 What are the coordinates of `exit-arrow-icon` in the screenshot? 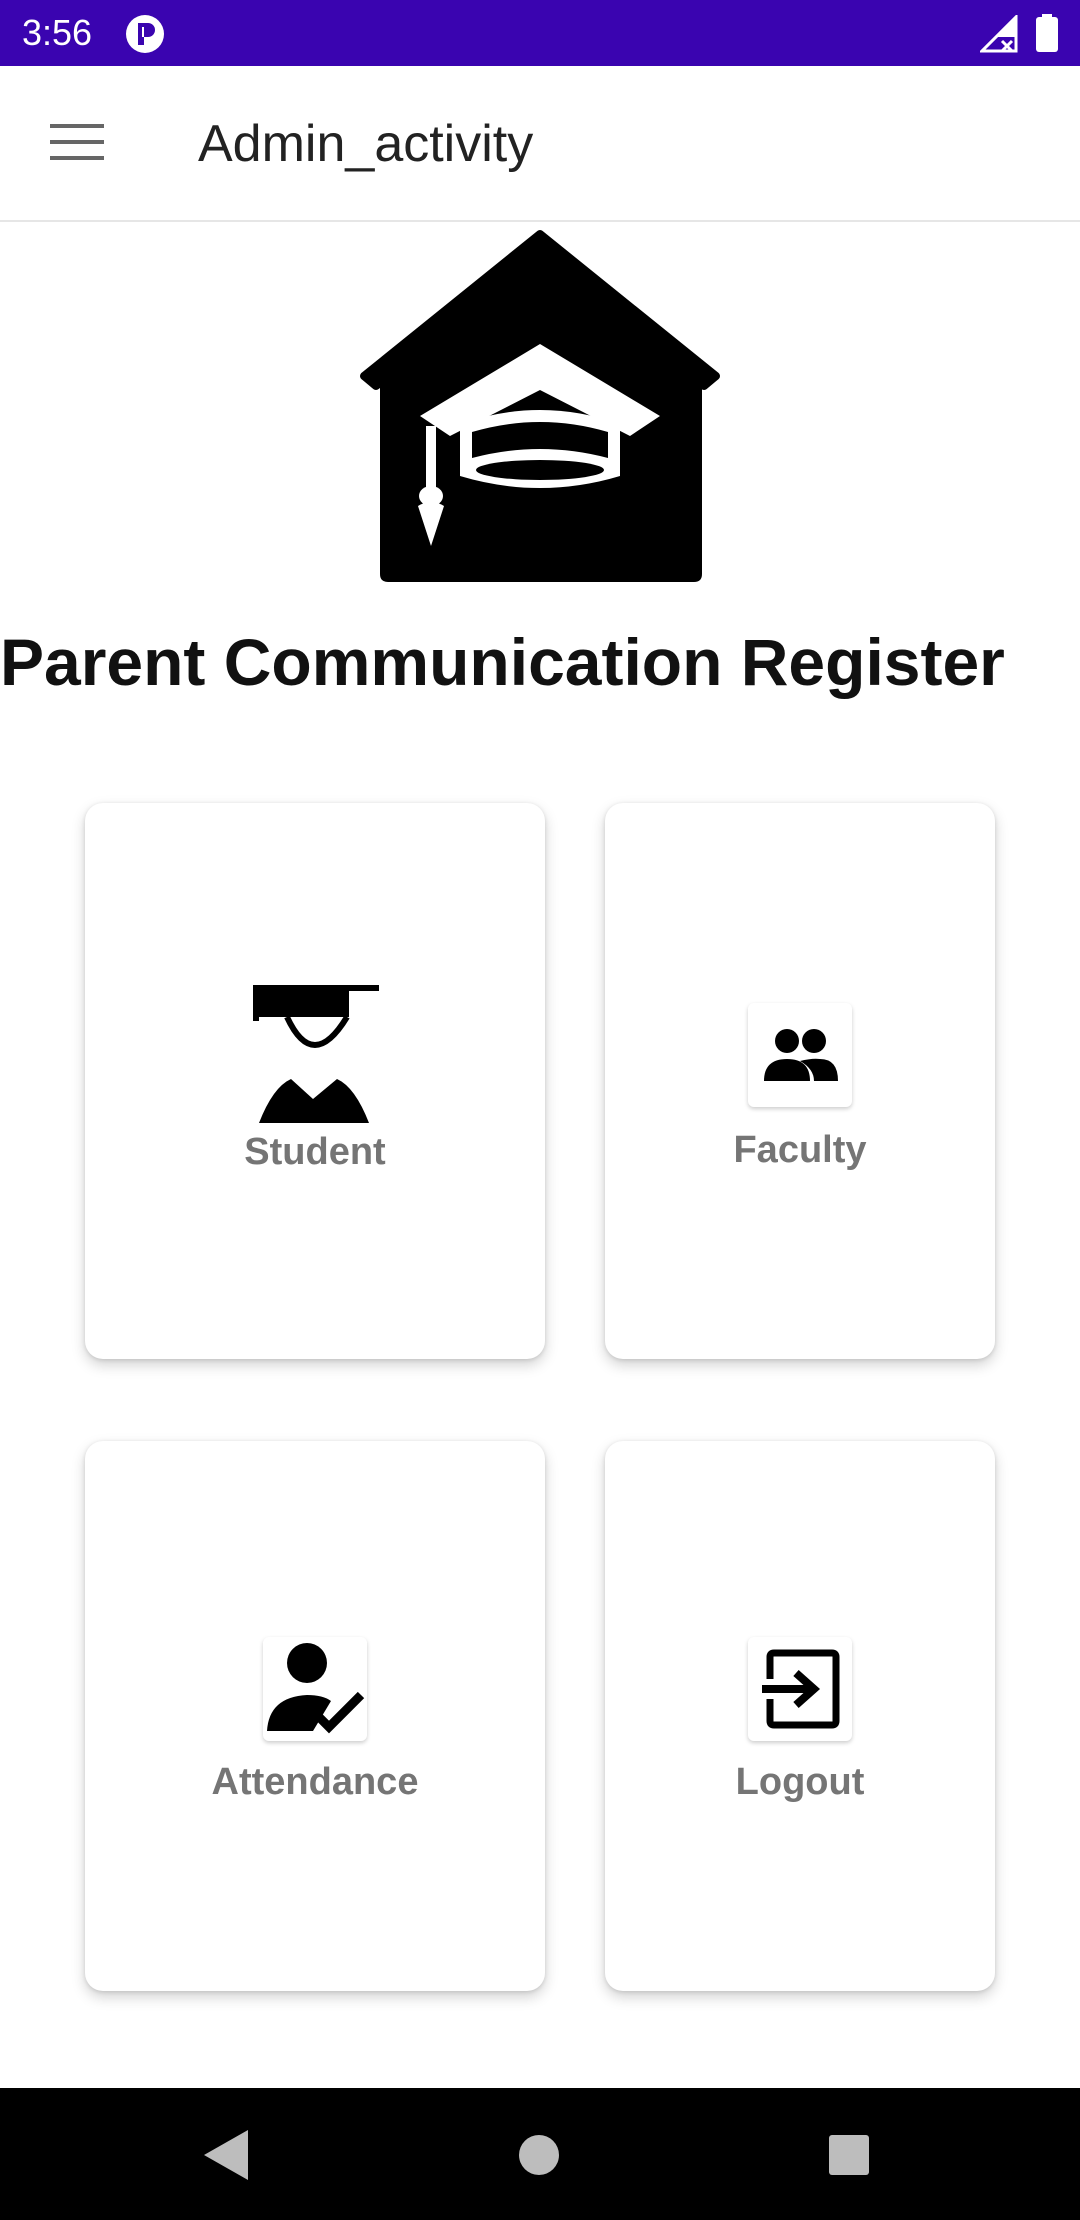 It's located at (801, 1689).